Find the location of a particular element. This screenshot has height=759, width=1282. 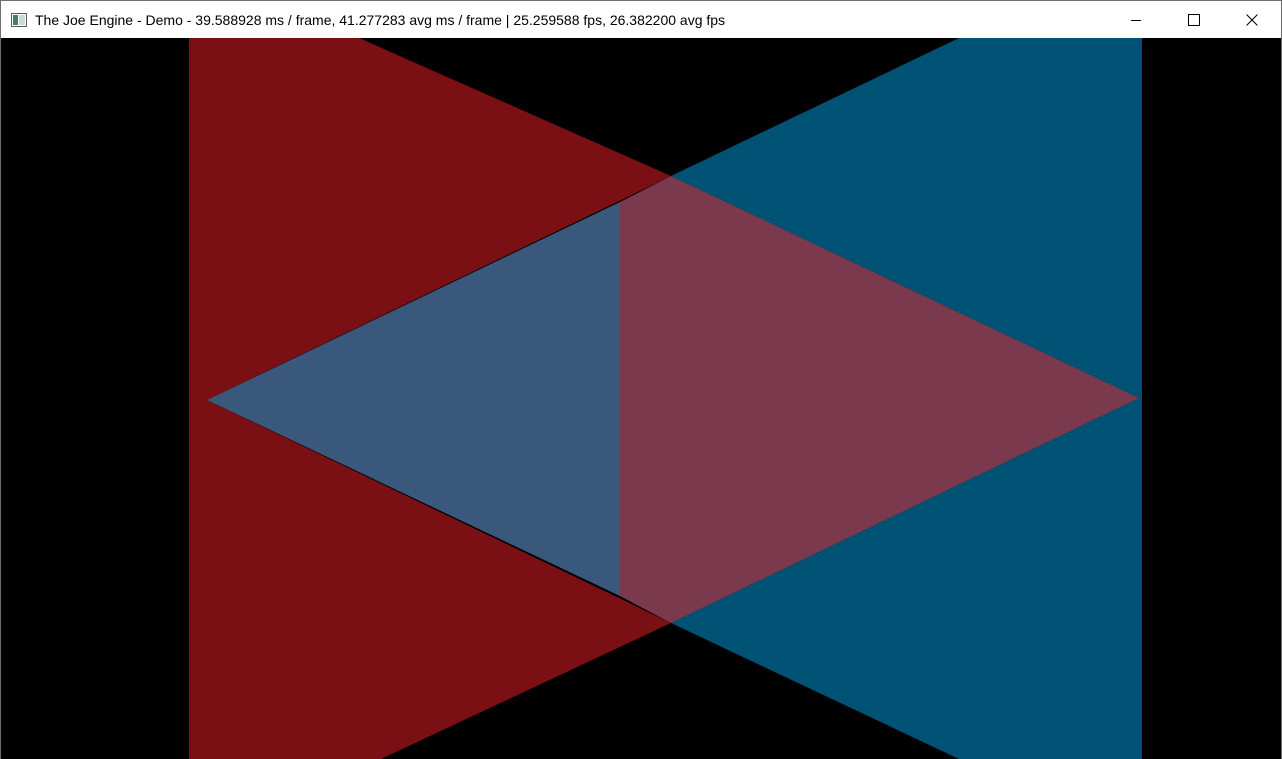

minimize-icon is located at coordinates (1136, 20).